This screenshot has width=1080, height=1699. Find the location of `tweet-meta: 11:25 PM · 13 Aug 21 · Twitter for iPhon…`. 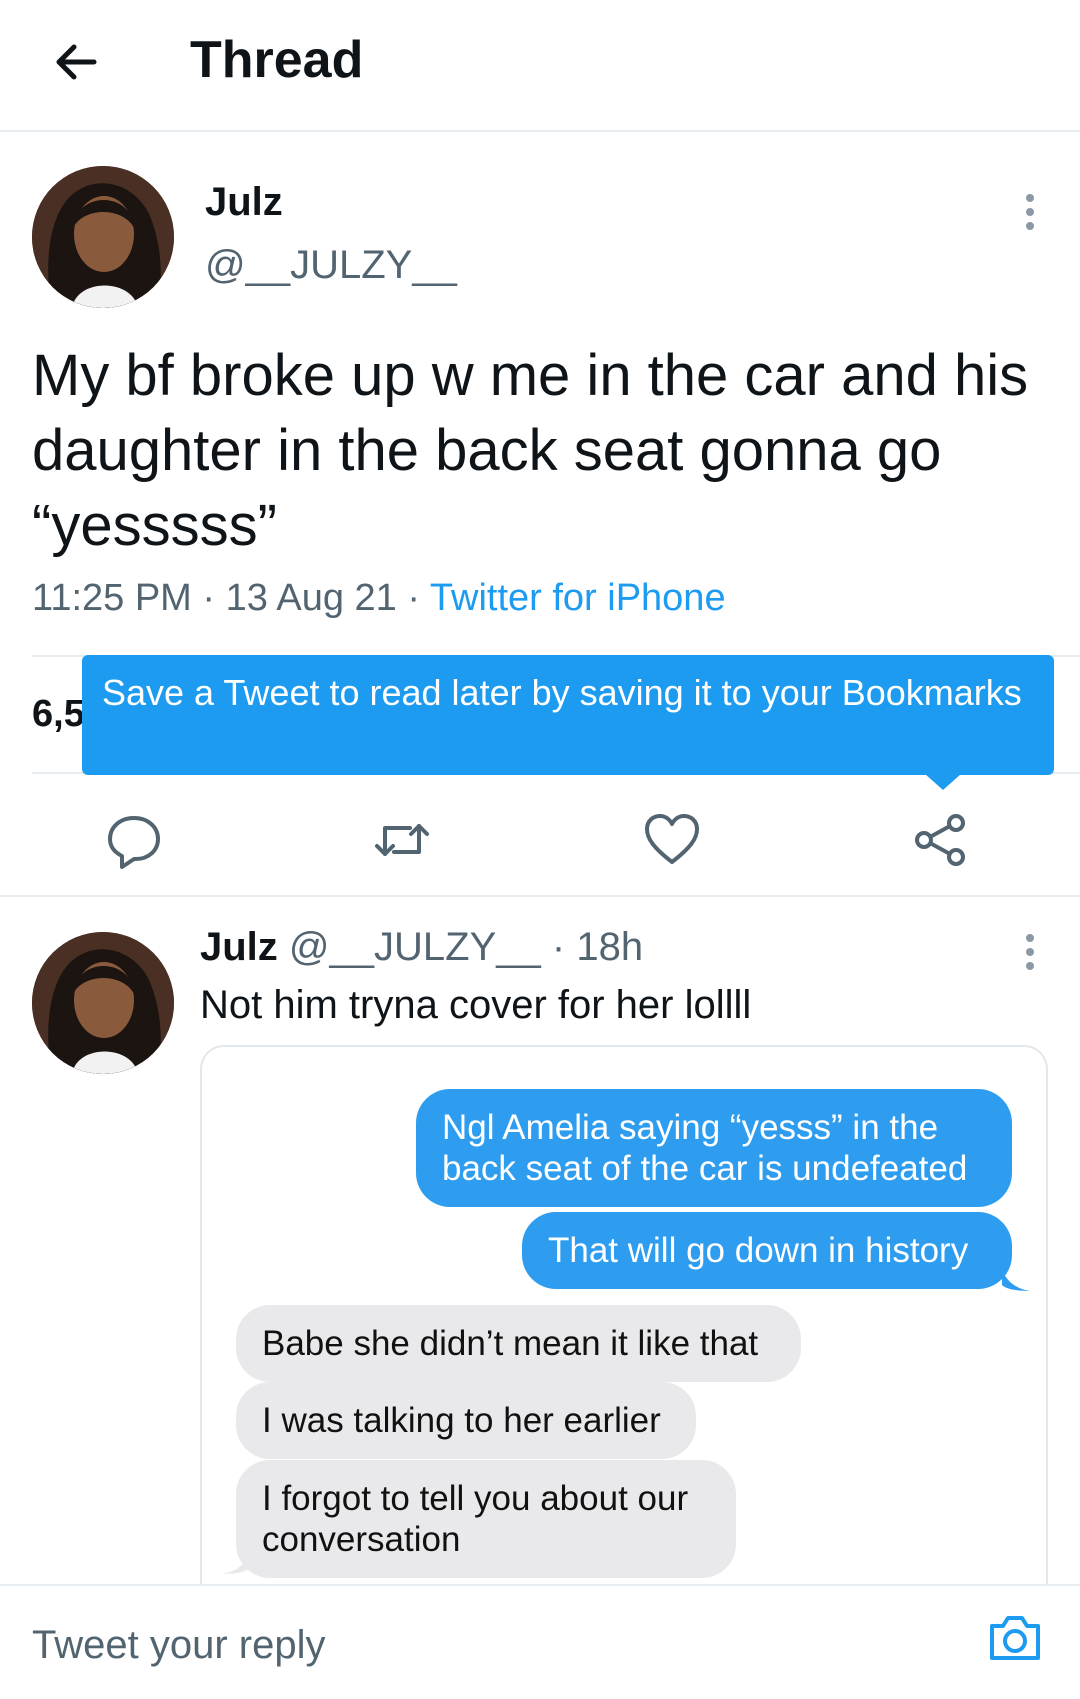

tweet-meta: 11:25 PM · 13 Aug 21 · Twitter for iPhon… is located at coordinates (379, 598).